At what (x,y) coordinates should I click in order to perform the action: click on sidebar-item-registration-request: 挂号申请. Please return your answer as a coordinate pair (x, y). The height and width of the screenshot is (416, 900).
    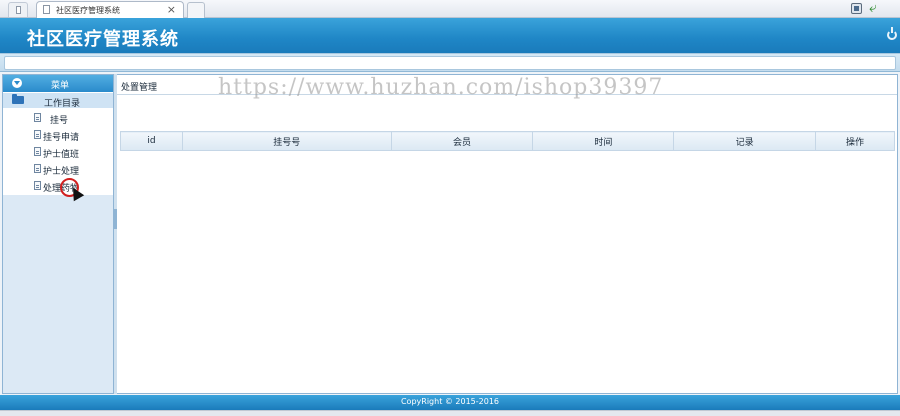
    Looking at the image, I should click on (58, 135).